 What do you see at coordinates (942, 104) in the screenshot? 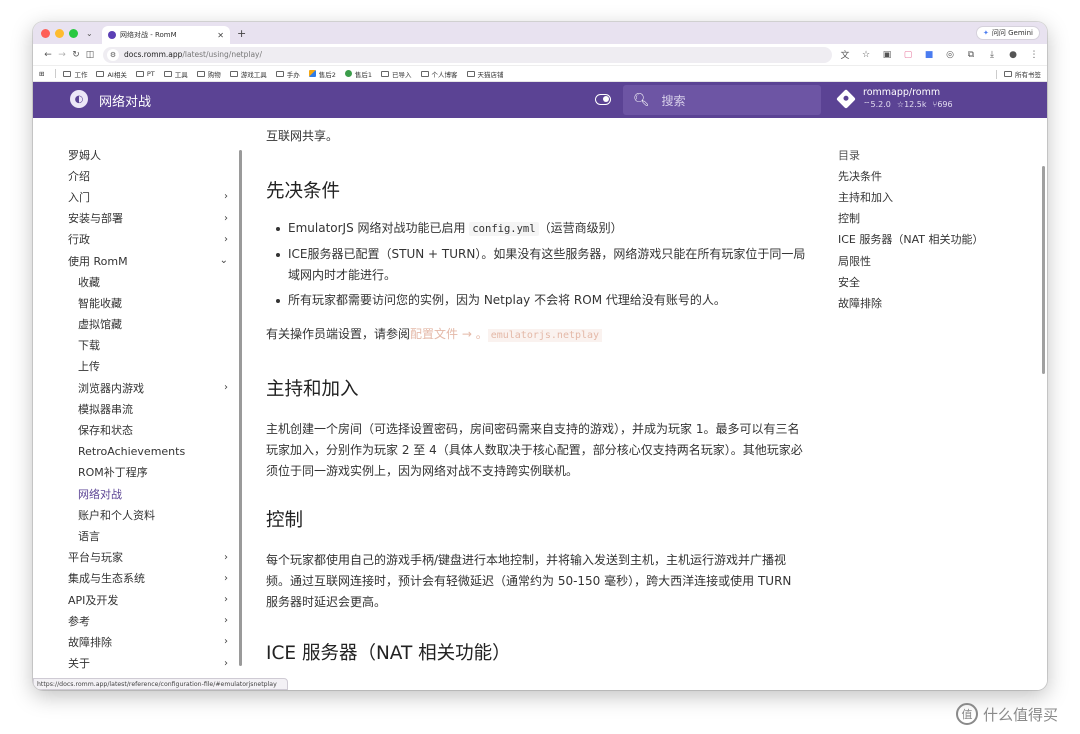
I see `forks-count: ⑂696` at bounding box center [942, 104].